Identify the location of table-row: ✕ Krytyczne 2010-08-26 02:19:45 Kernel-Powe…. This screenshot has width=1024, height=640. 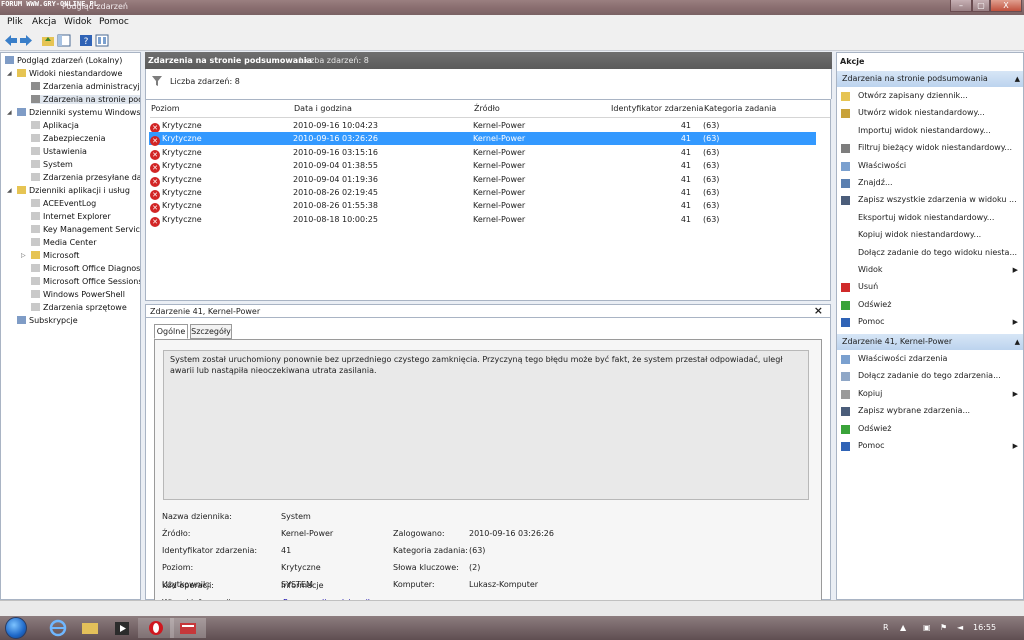
(482, 193).